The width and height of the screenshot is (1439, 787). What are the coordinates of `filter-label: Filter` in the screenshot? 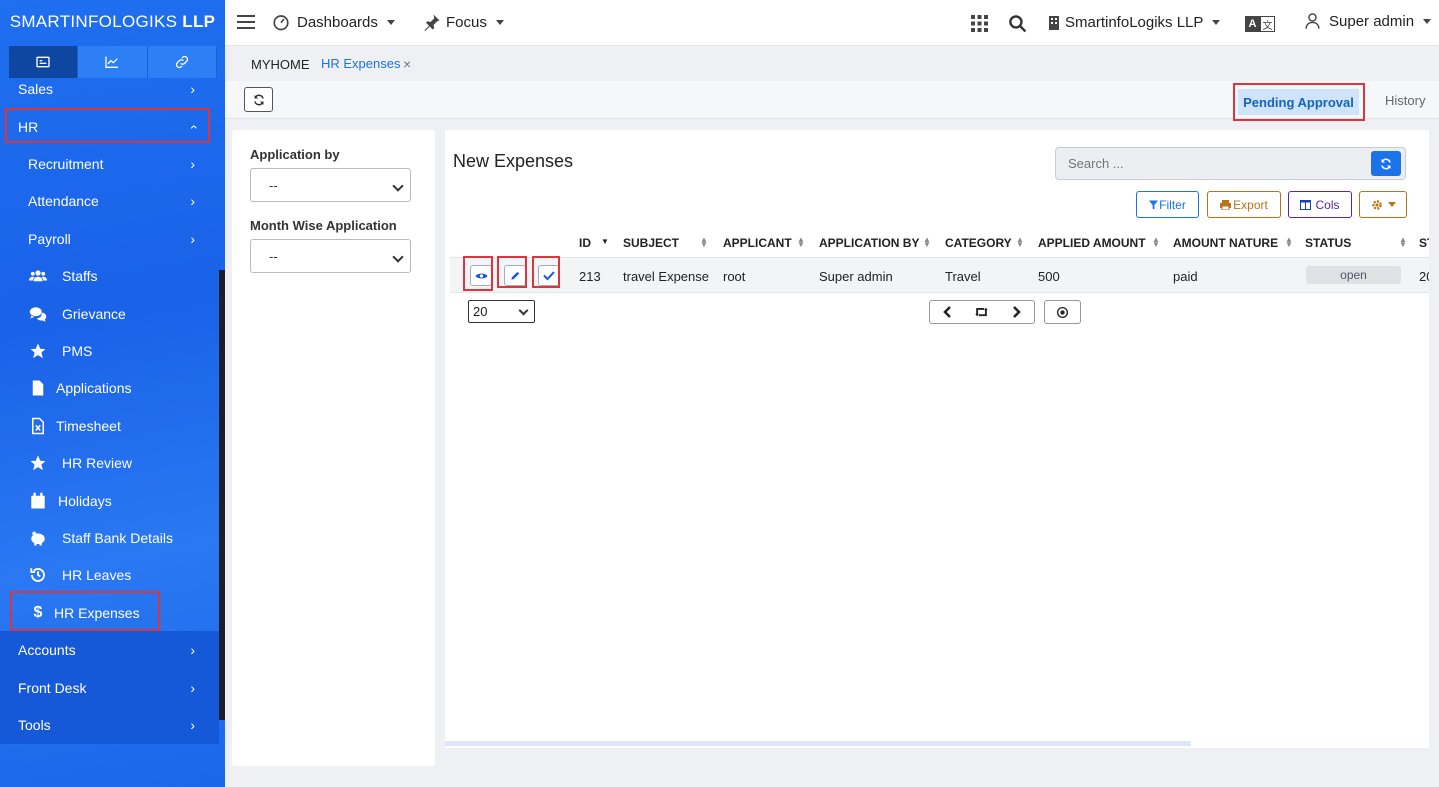 It's located at (1172, 204).